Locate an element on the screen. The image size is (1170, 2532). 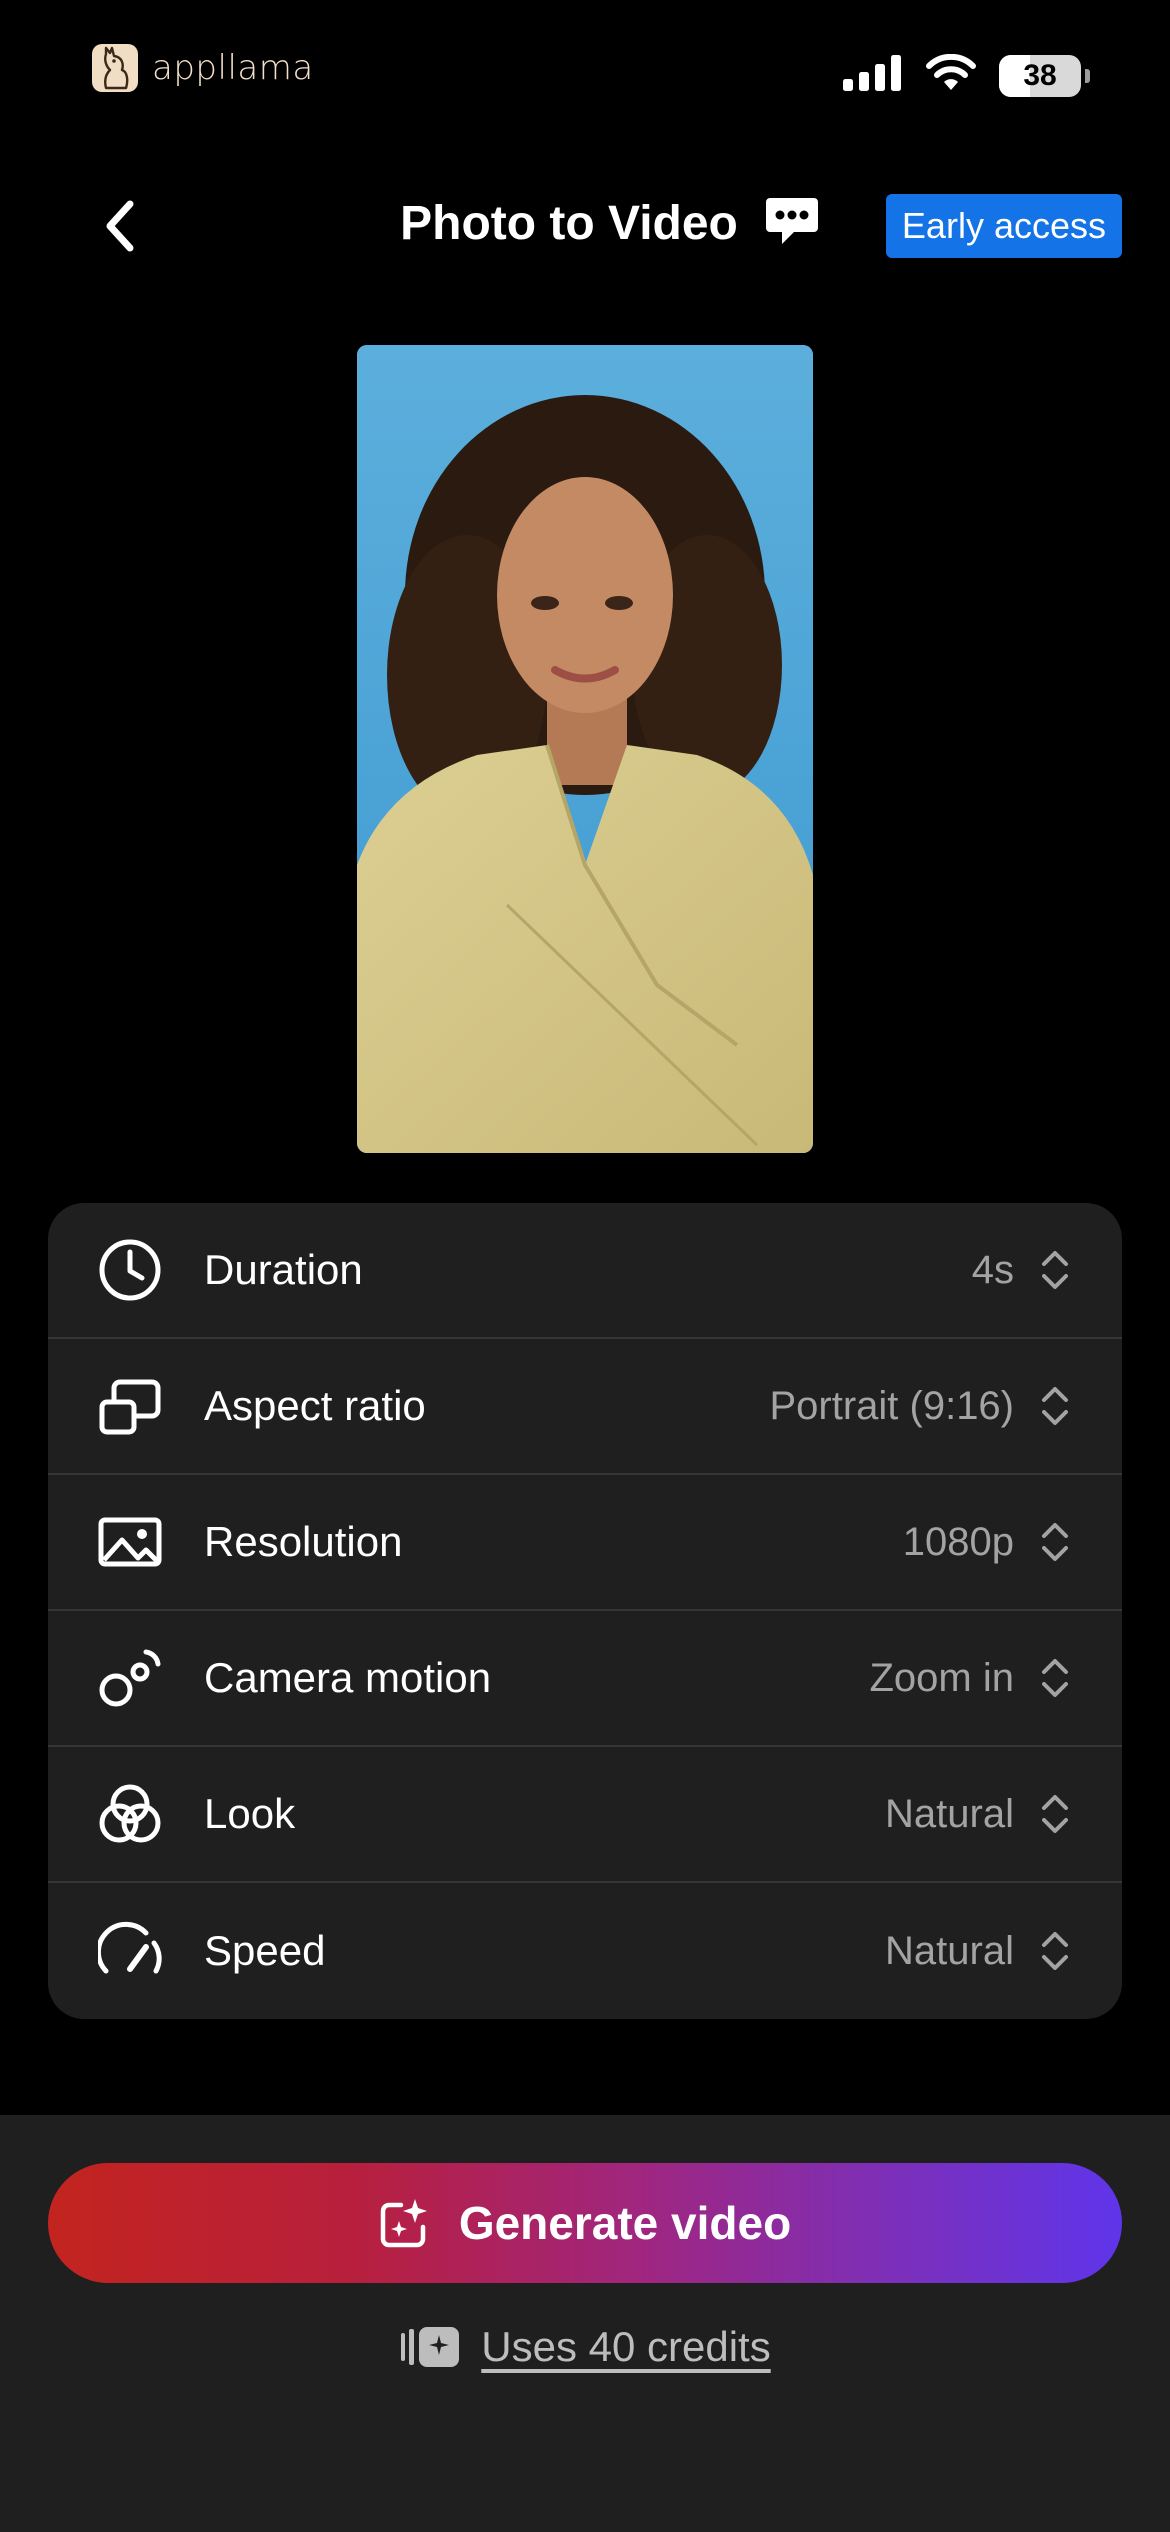
battery-level: 38 is located at coordinates (1040, 75).